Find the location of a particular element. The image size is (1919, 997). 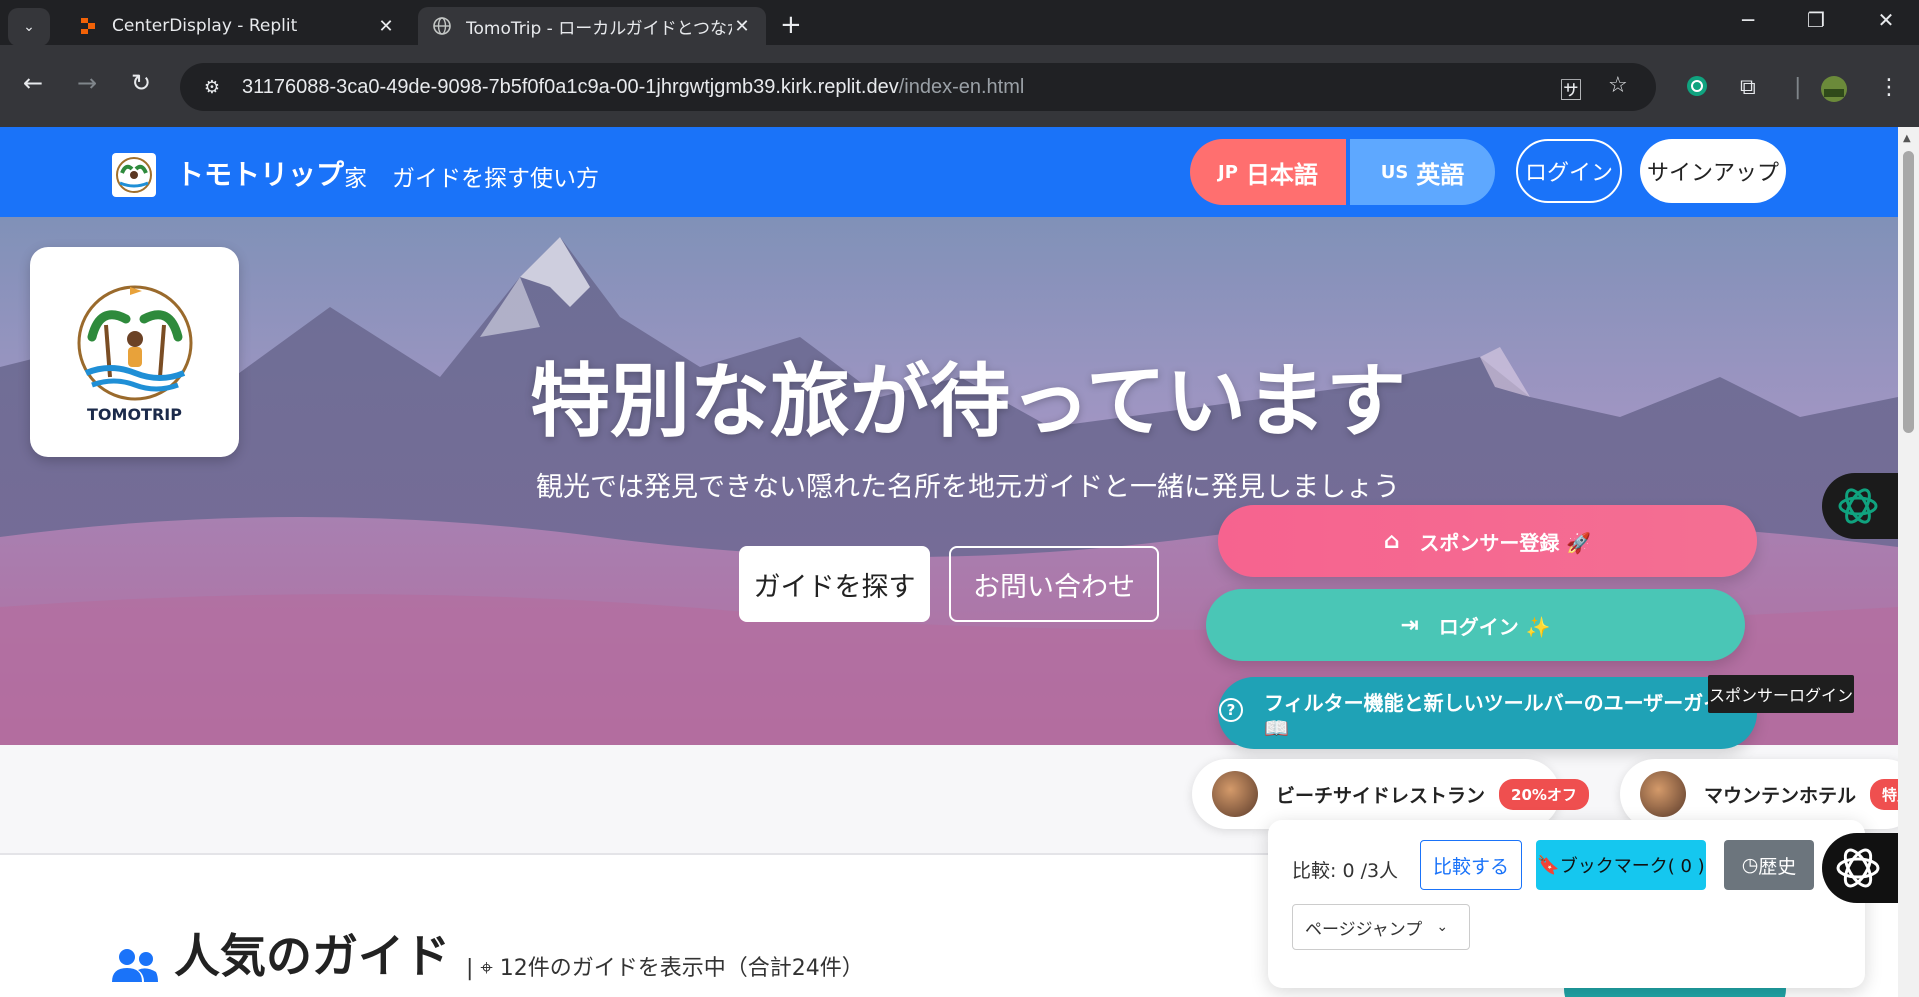

nav-home-link: 家 is located at coordinates (355, 176).